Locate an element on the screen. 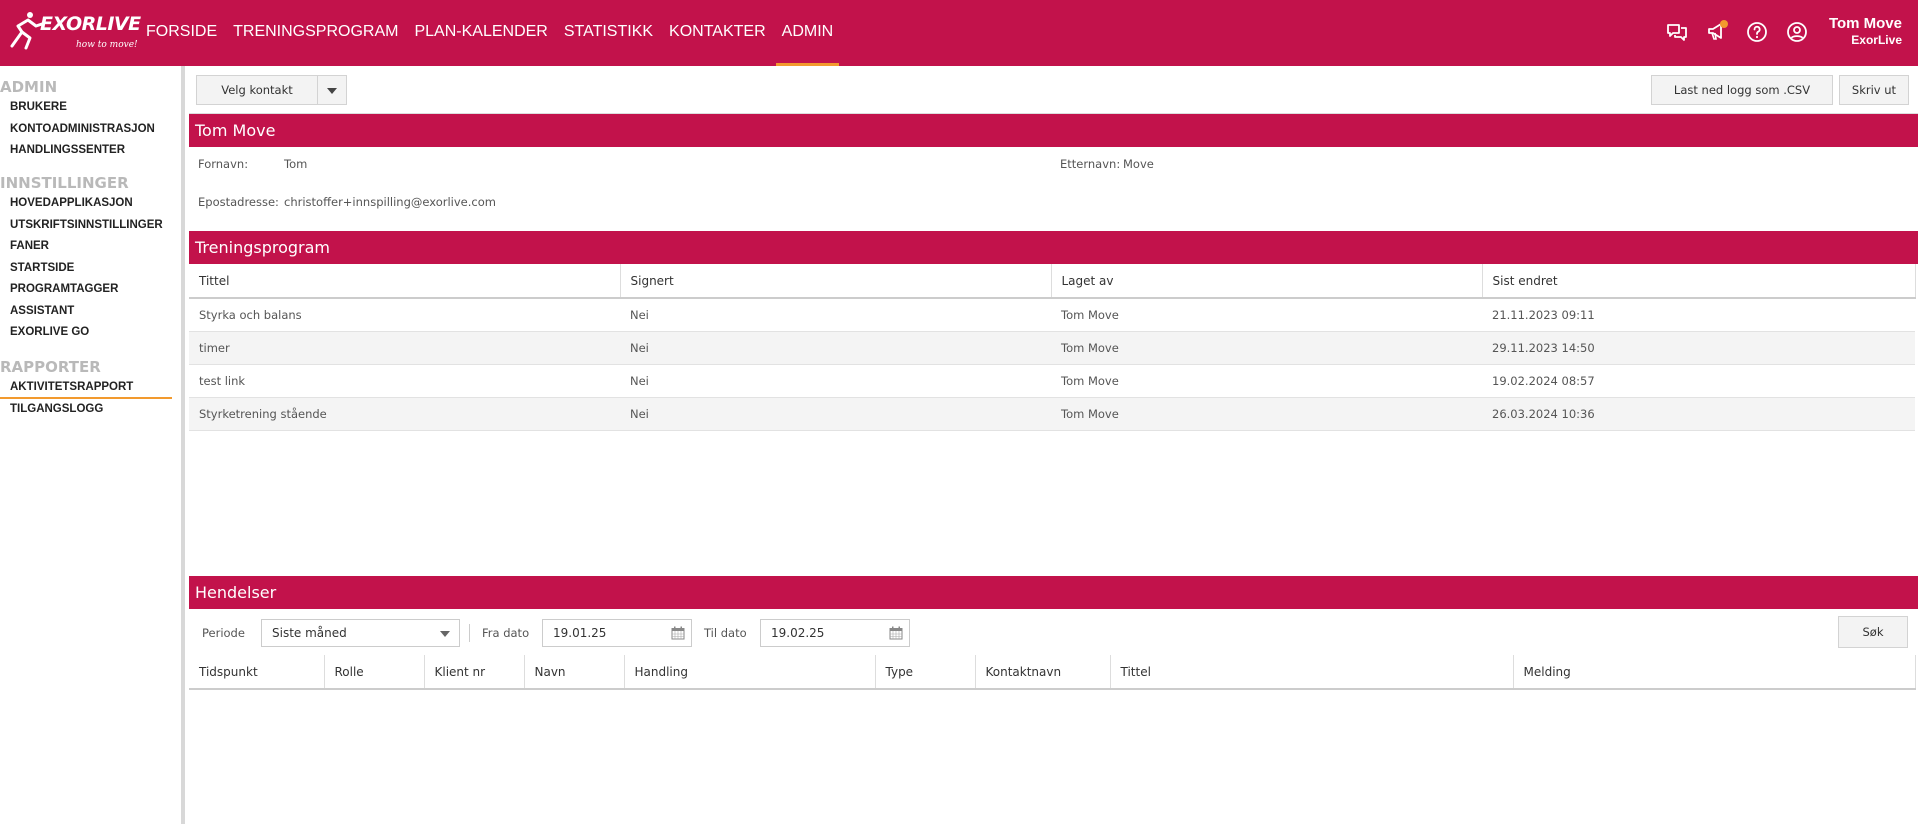  help-icon is located at coordinates (1757, 32).